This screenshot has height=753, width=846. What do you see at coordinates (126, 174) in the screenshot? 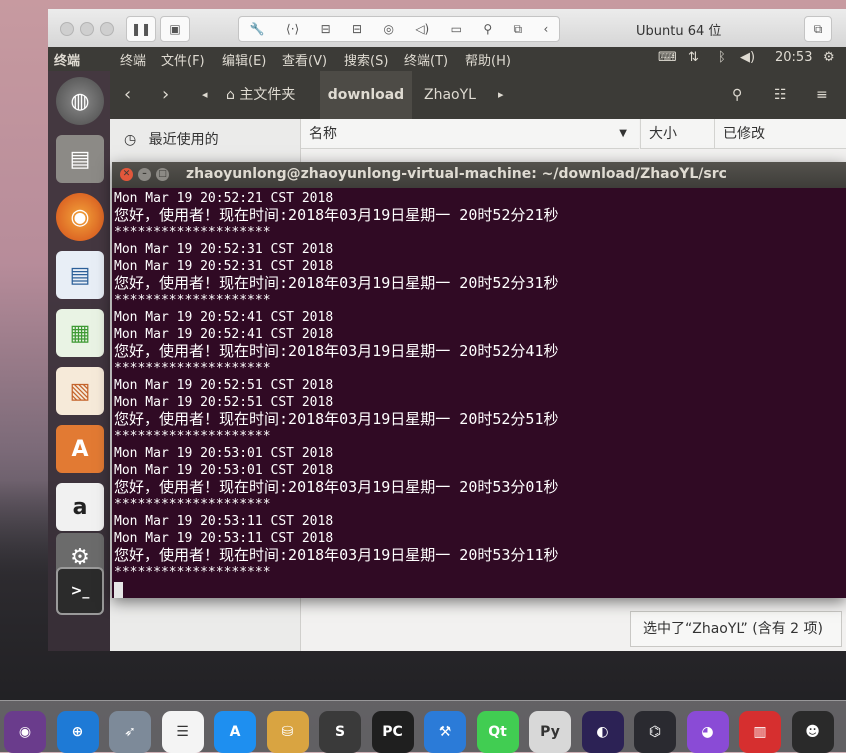
I see `close-icon: ✕` at bounding box center [126, 174].